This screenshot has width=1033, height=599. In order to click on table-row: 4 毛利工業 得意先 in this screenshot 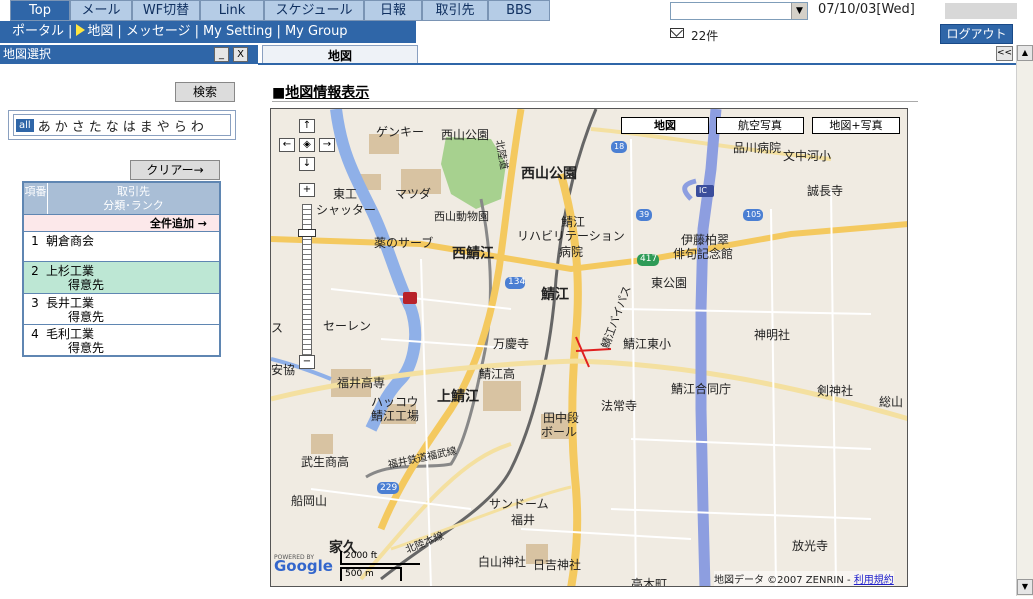, I will do `click(121, 340)`.